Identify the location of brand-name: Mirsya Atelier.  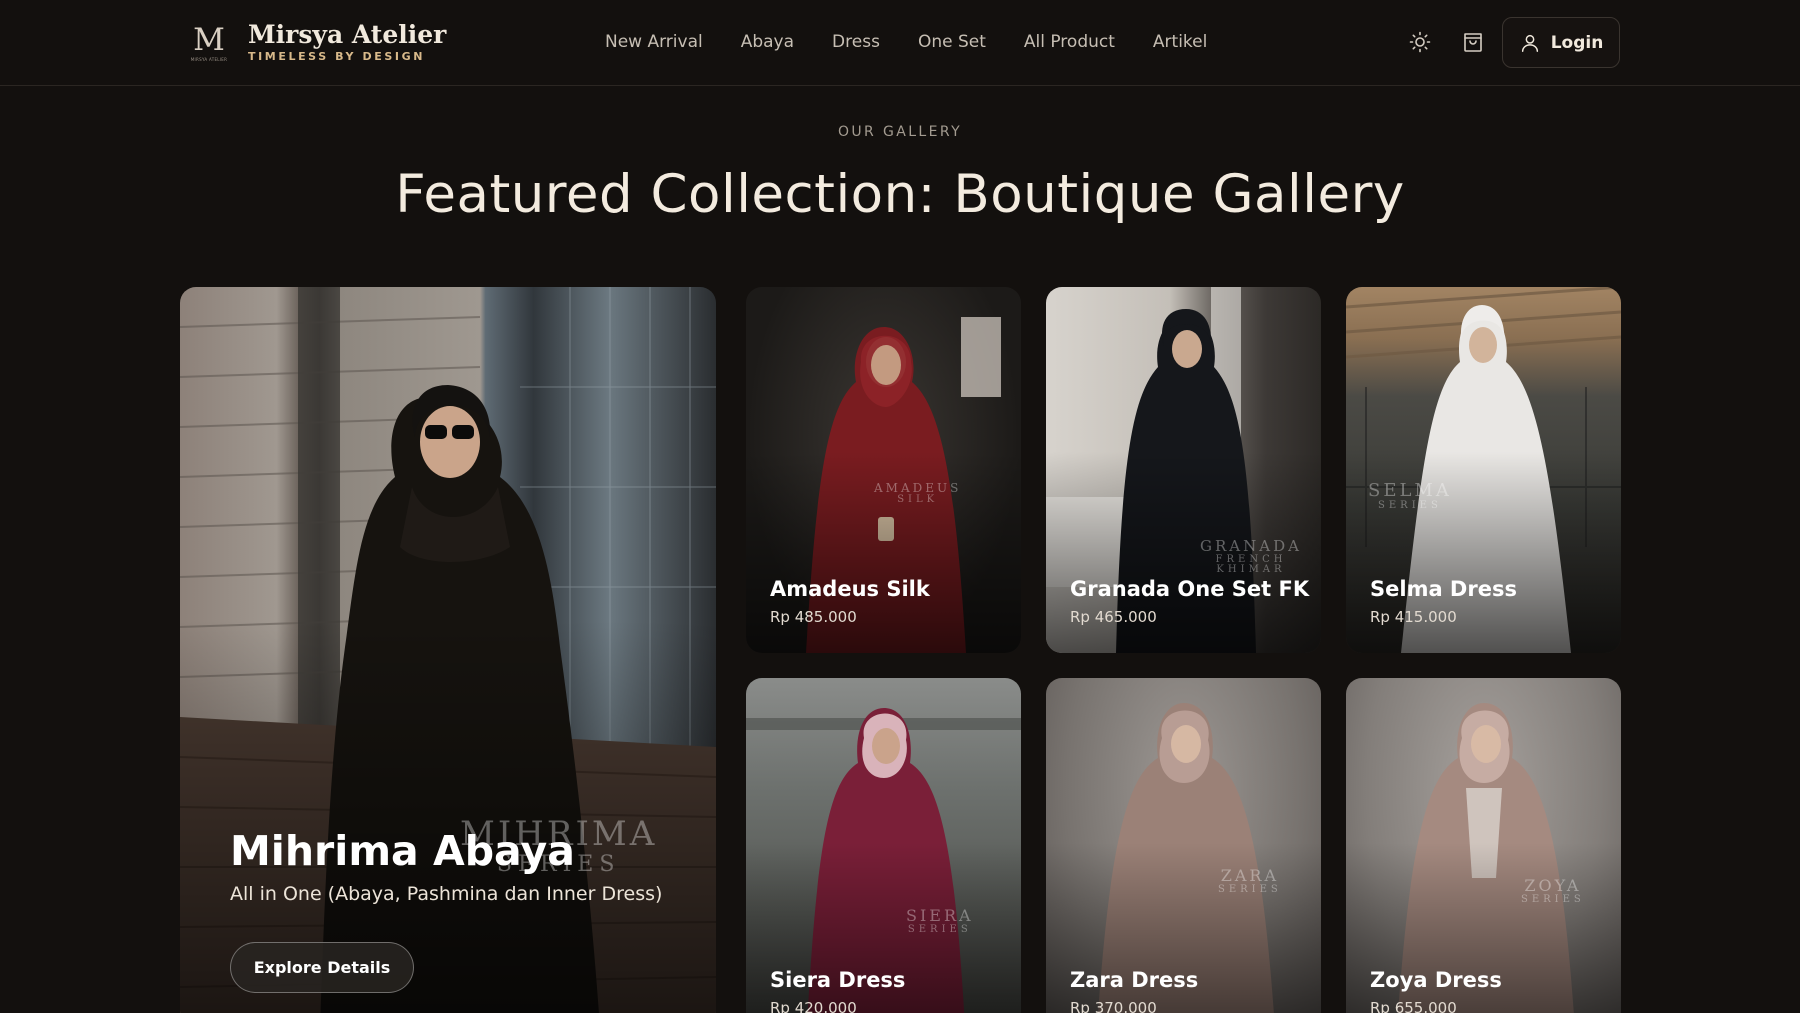
(347, 34).